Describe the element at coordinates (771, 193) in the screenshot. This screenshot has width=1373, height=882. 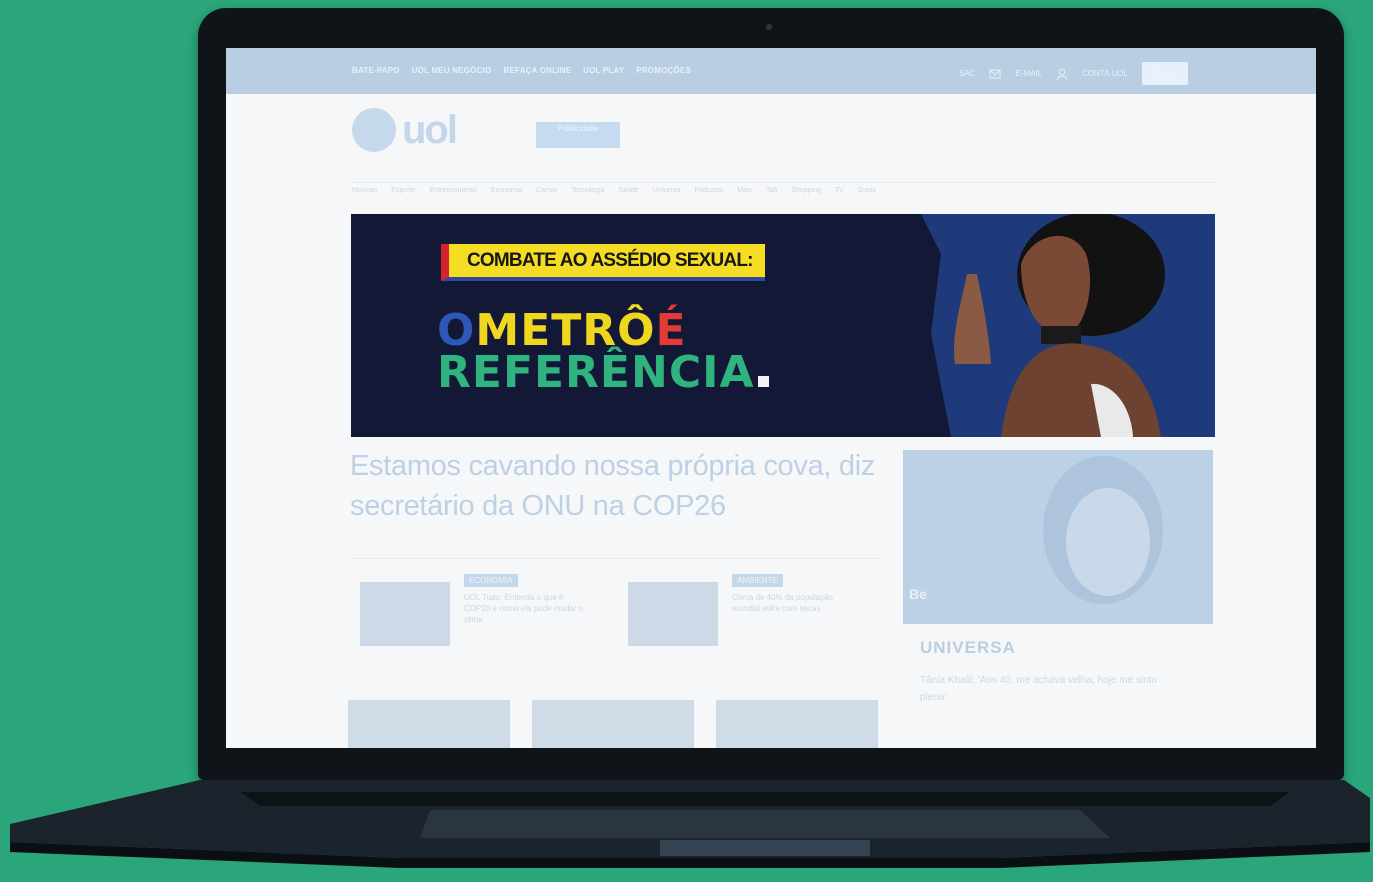
I see `menu-item: Tab` at that location.